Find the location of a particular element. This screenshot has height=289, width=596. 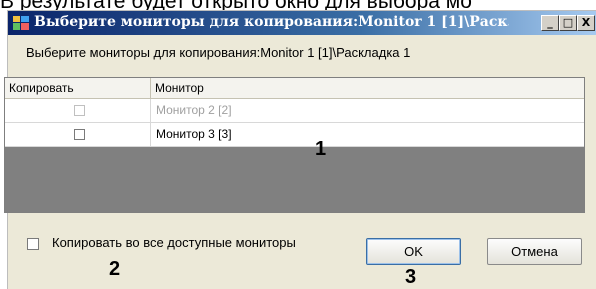

table-row: Монитор 2 [2] is located at coordinates (294, 111).